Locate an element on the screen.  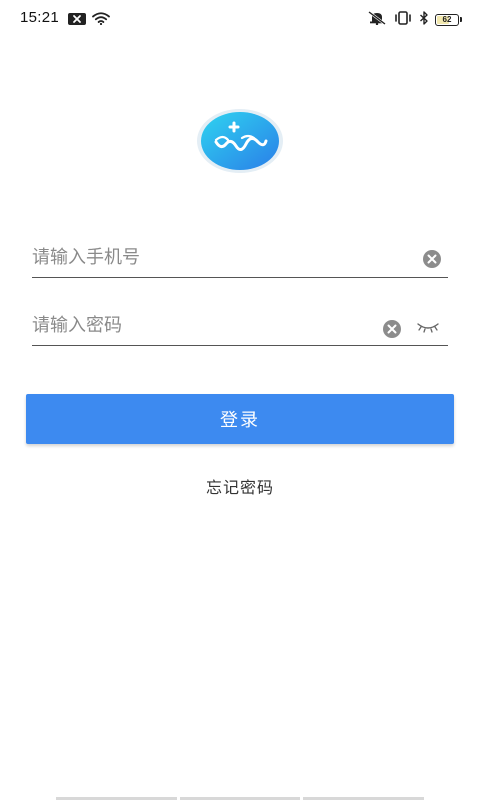
status-left-icons is located at coordinates (89, 19).